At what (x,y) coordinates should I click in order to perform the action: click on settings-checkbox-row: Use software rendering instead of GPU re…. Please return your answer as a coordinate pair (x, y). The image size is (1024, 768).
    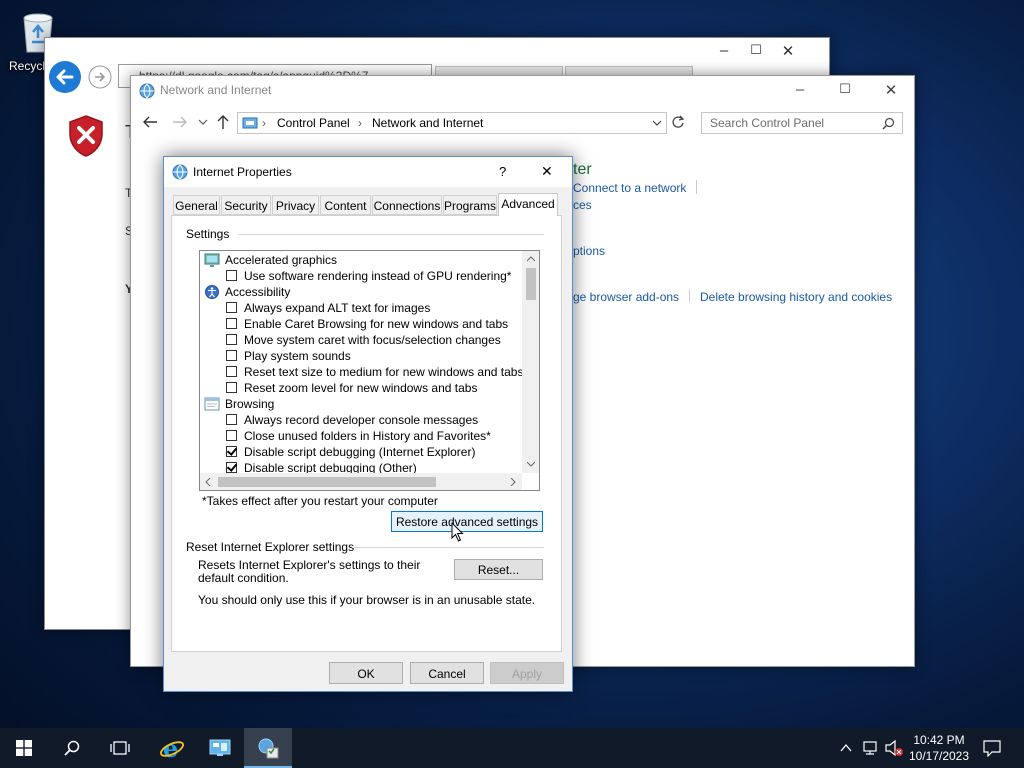
    Looking at the image, I should click on (360, 276).